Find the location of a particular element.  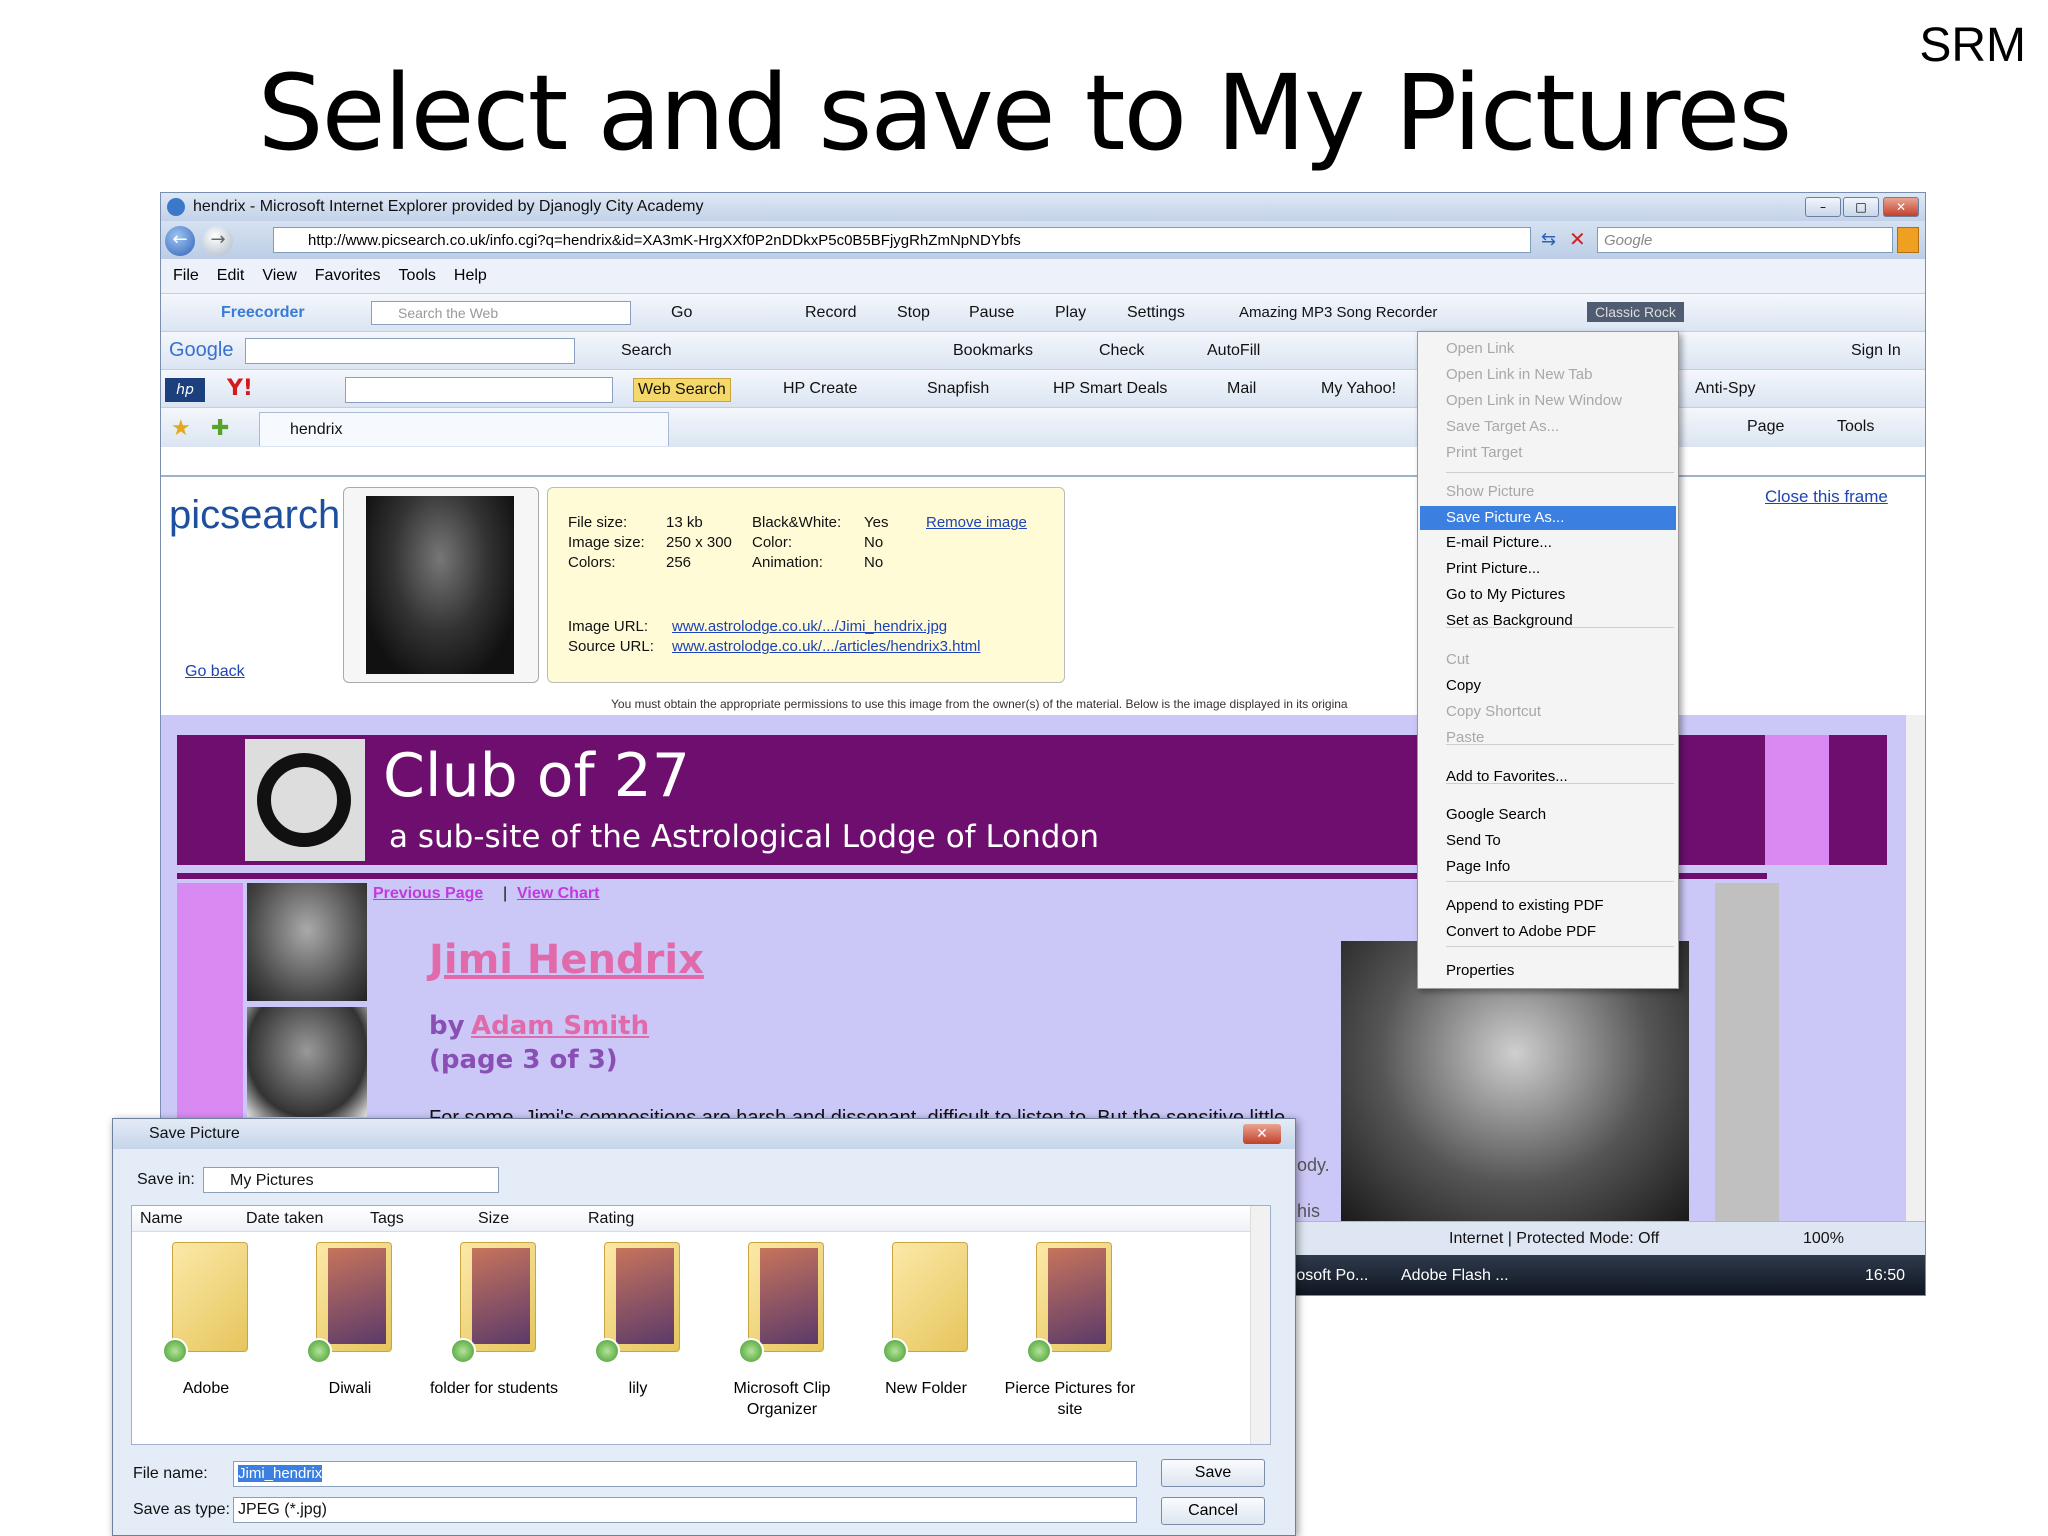

save-button: Save is located at coordinates (1213, 1473).